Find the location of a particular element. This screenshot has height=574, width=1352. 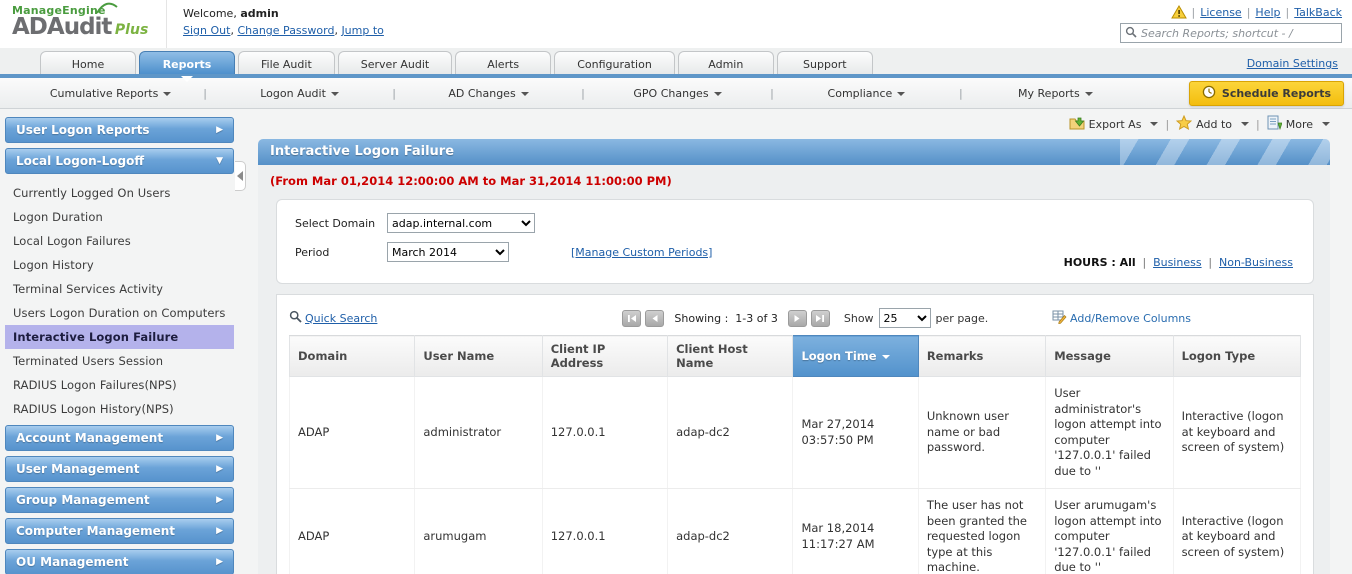

add-to-button: Add to is located at coordinates (1212, 123).